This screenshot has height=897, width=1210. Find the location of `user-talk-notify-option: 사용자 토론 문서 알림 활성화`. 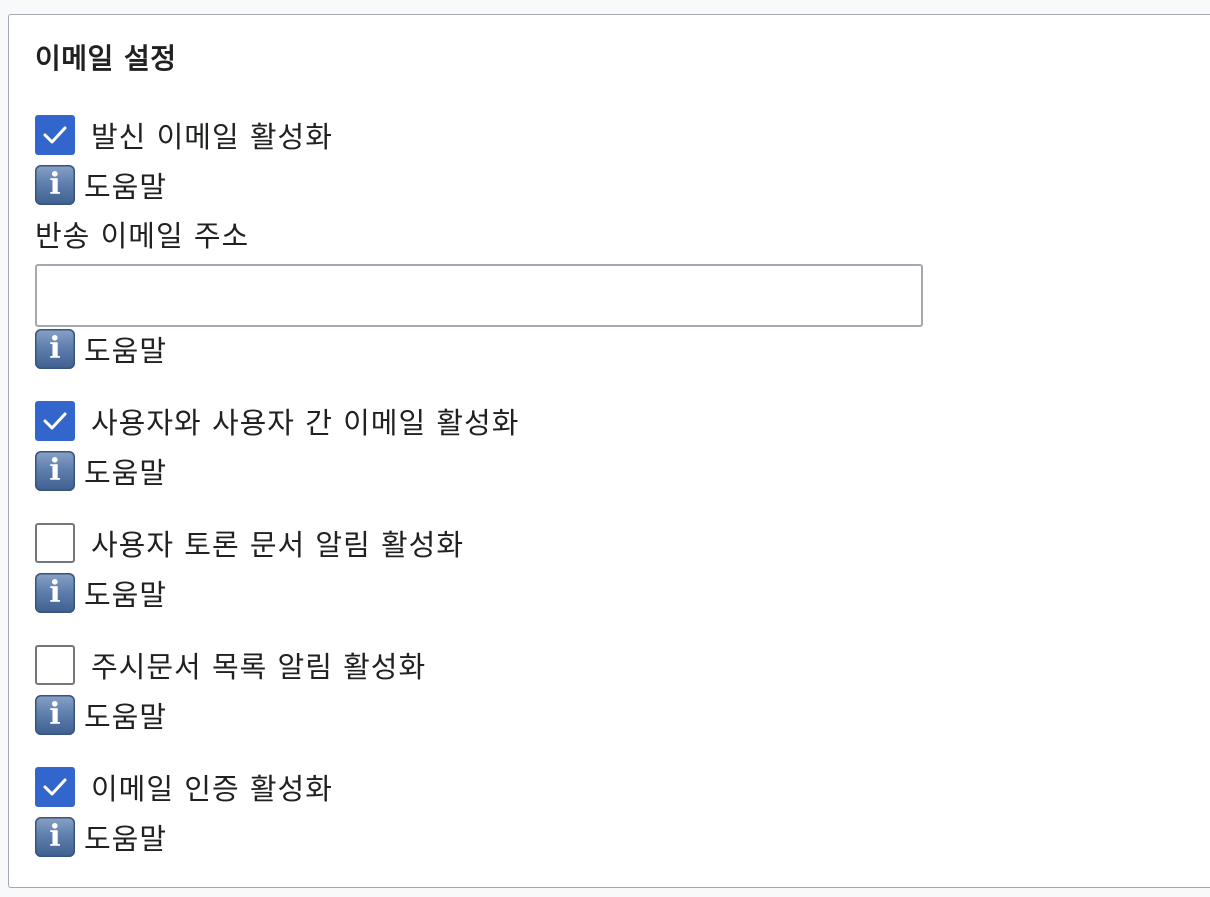

user-talk-notify-option: 사용자 토론 문서 알림 활성화 is located at coordinates (249, 543).